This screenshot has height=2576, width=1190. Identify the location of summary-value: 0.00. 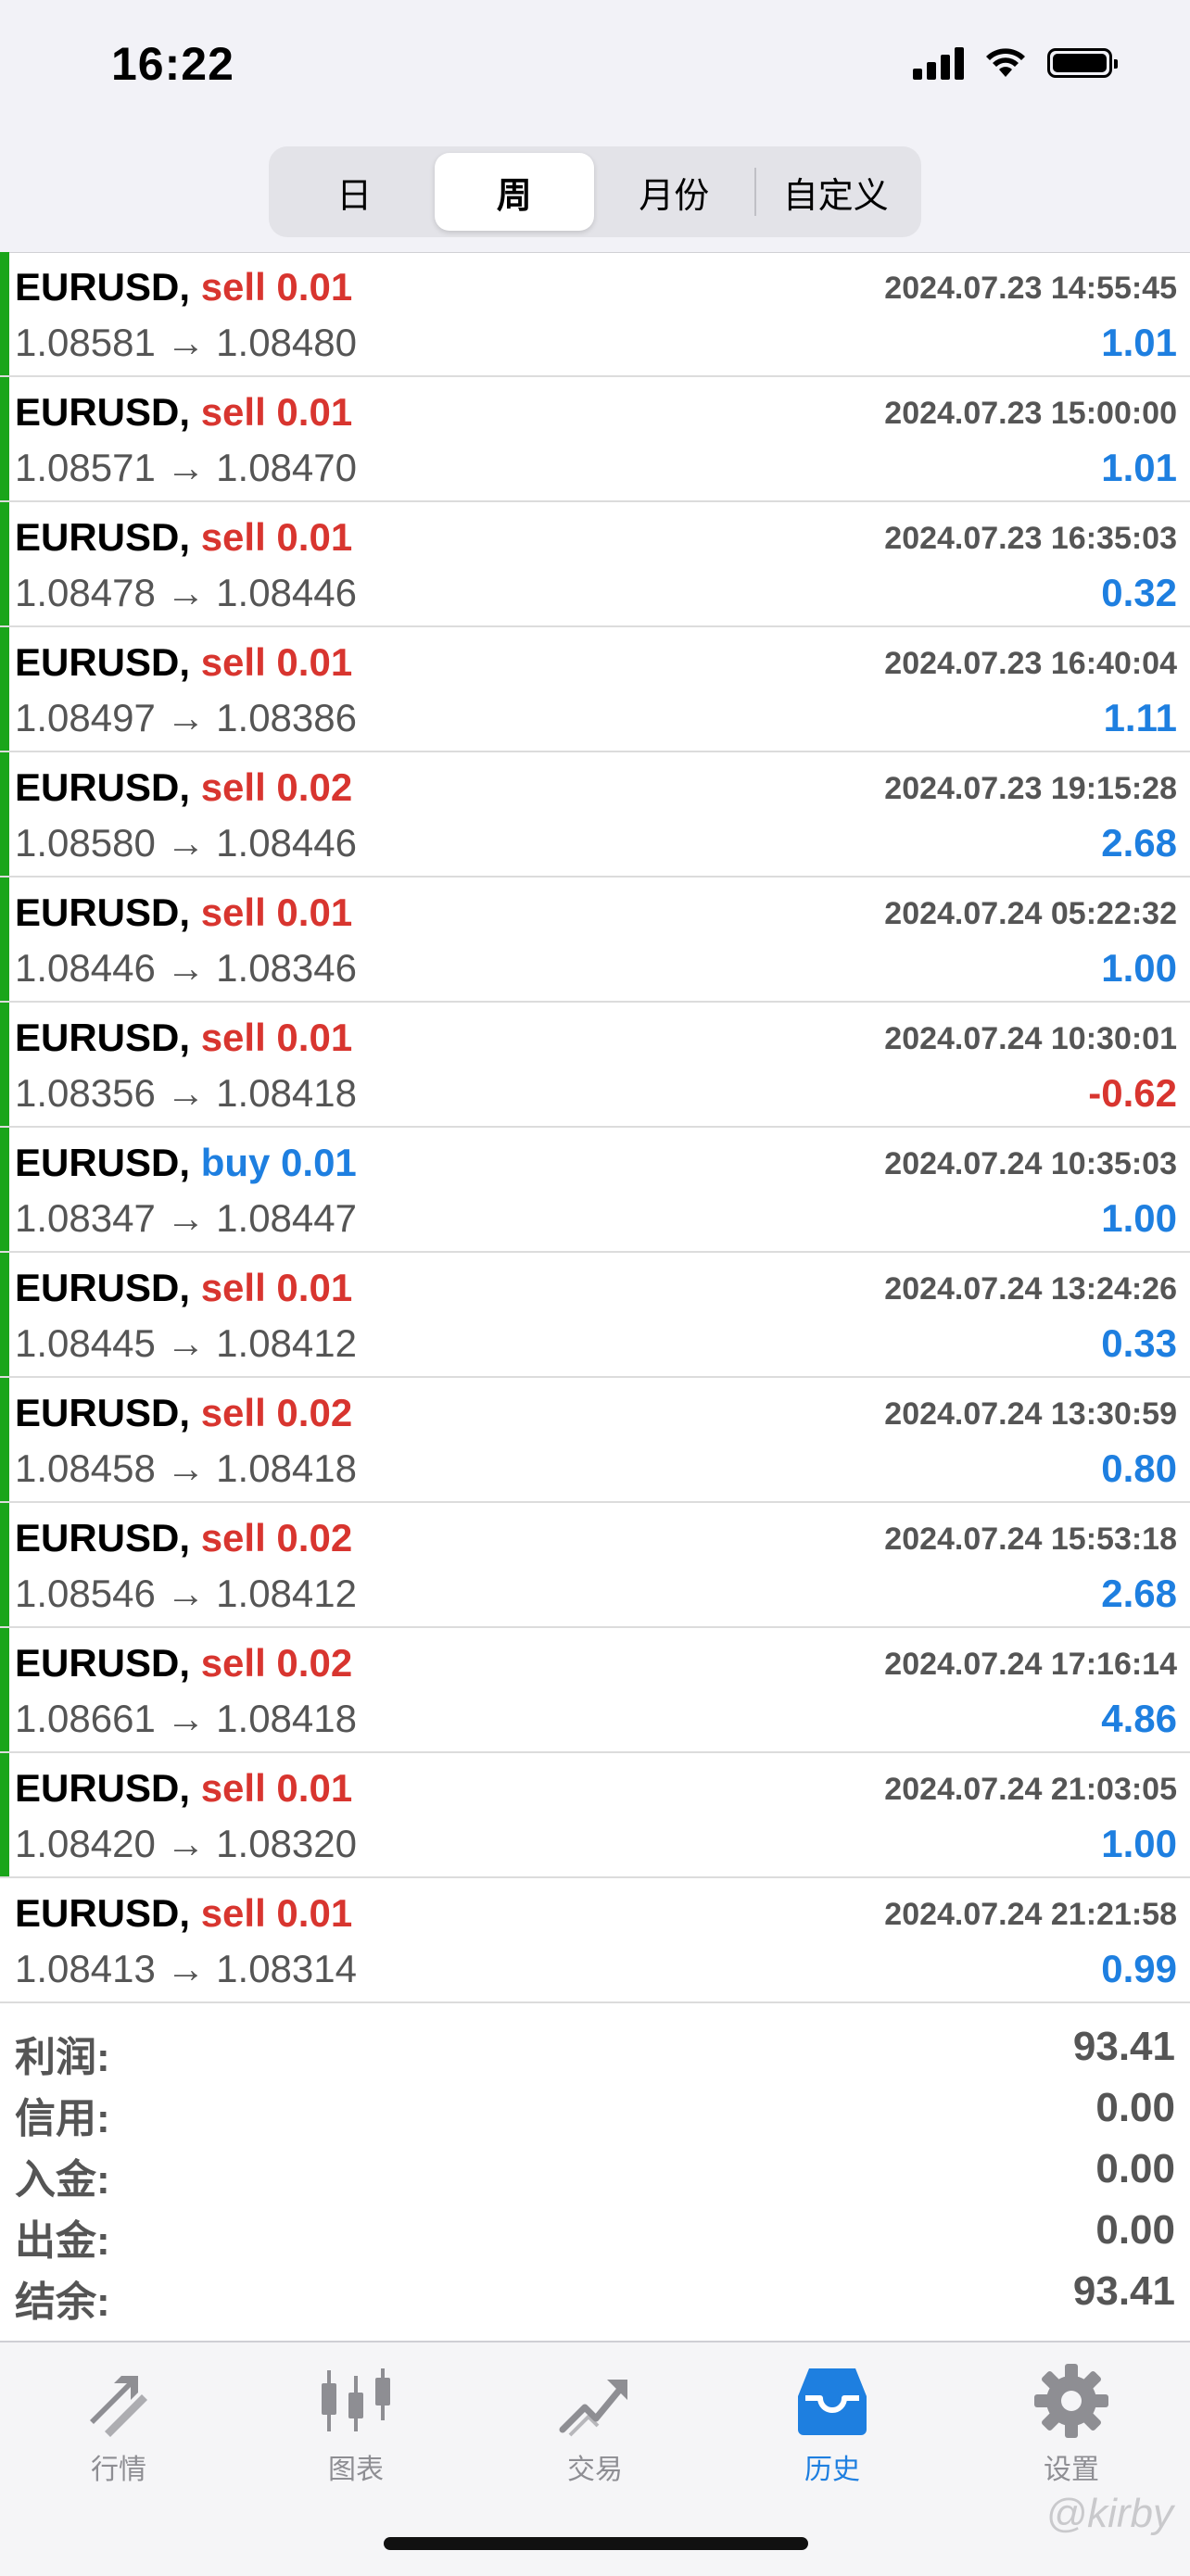
(1135, 2107).